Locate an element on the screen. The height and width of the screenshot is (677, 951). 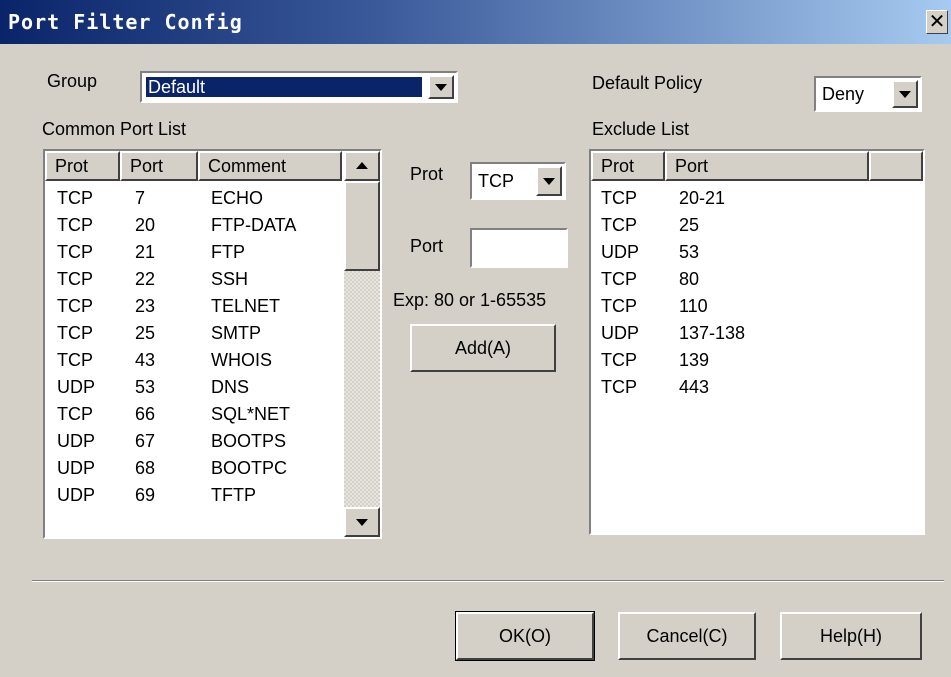
default-policy-label: Default Policy is located at coordinates (647, 83).